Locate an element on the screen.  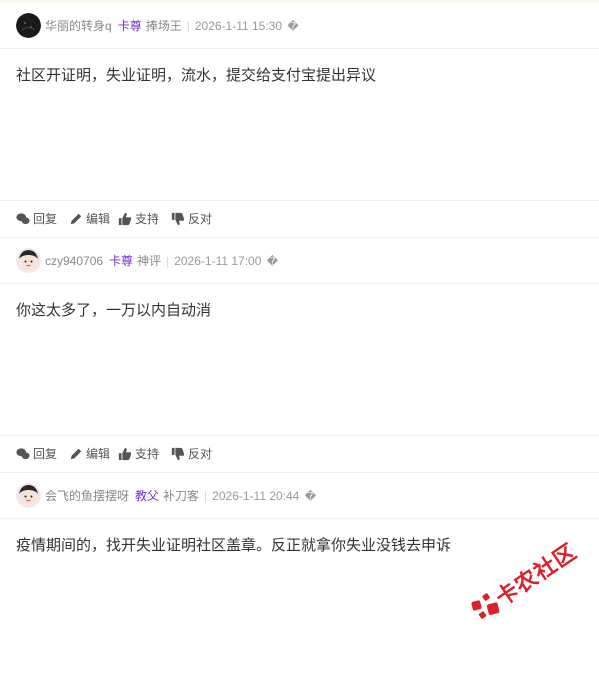
post-time: 2026-1-11 17:00 is located at coordinates (218, 261).